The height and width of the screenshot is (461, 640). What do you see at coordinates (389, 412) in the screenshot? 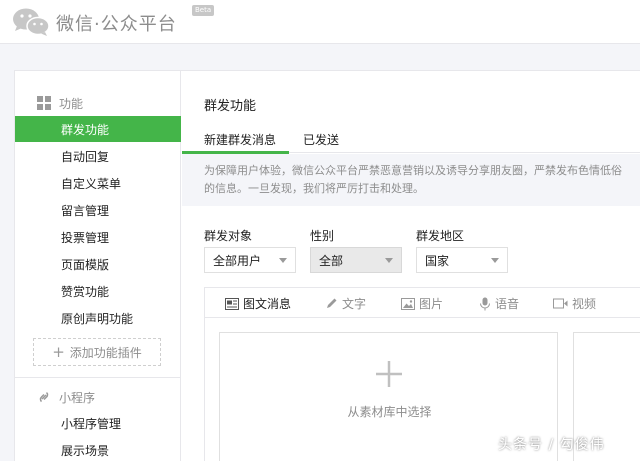
I see `upload-label: 从素材库中选择` at bounding box center [389, 412].